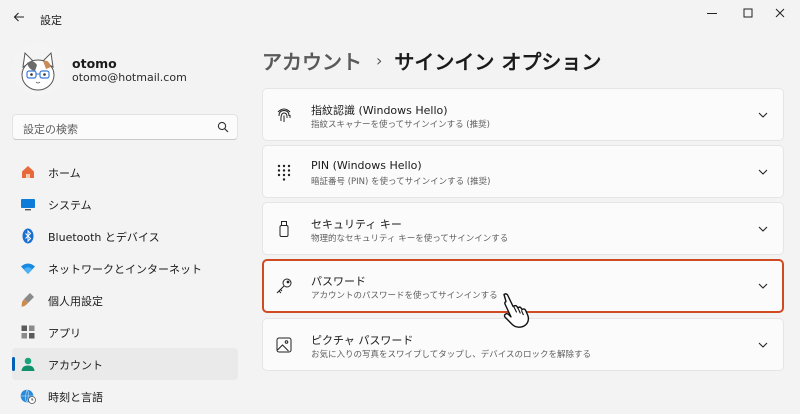 The width and height of the screenshot is (800, 414). Describe the element at coordinates (410, 239) in the screenshot. I see `option-description: 物理的なセキュリティ キーを使ってサインインする` at that location.